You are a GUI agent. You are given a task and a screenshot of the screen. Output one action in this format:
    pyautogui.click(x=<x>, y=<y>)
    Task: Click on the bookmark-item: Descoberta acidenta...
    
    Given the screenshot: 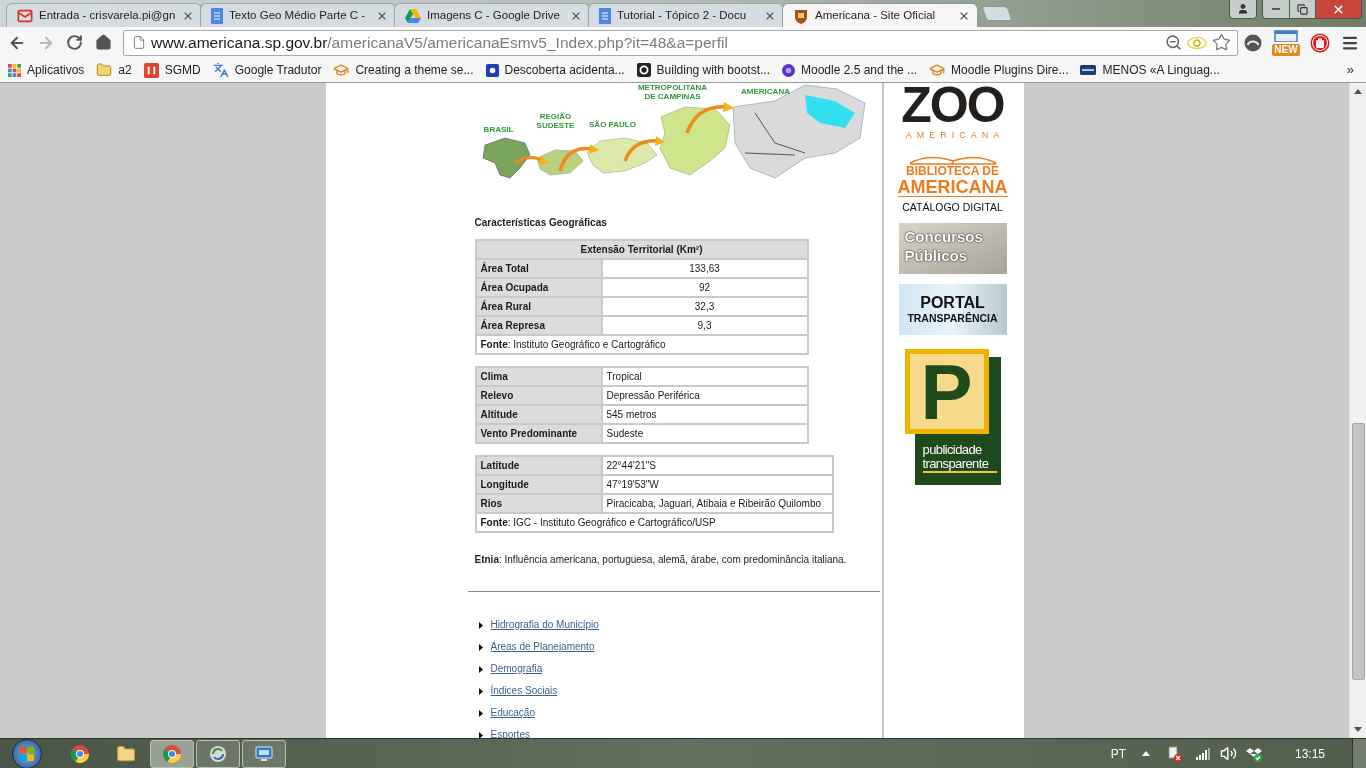 What is the action you would take?
    pyautogui.click(x=555, y=70)
    